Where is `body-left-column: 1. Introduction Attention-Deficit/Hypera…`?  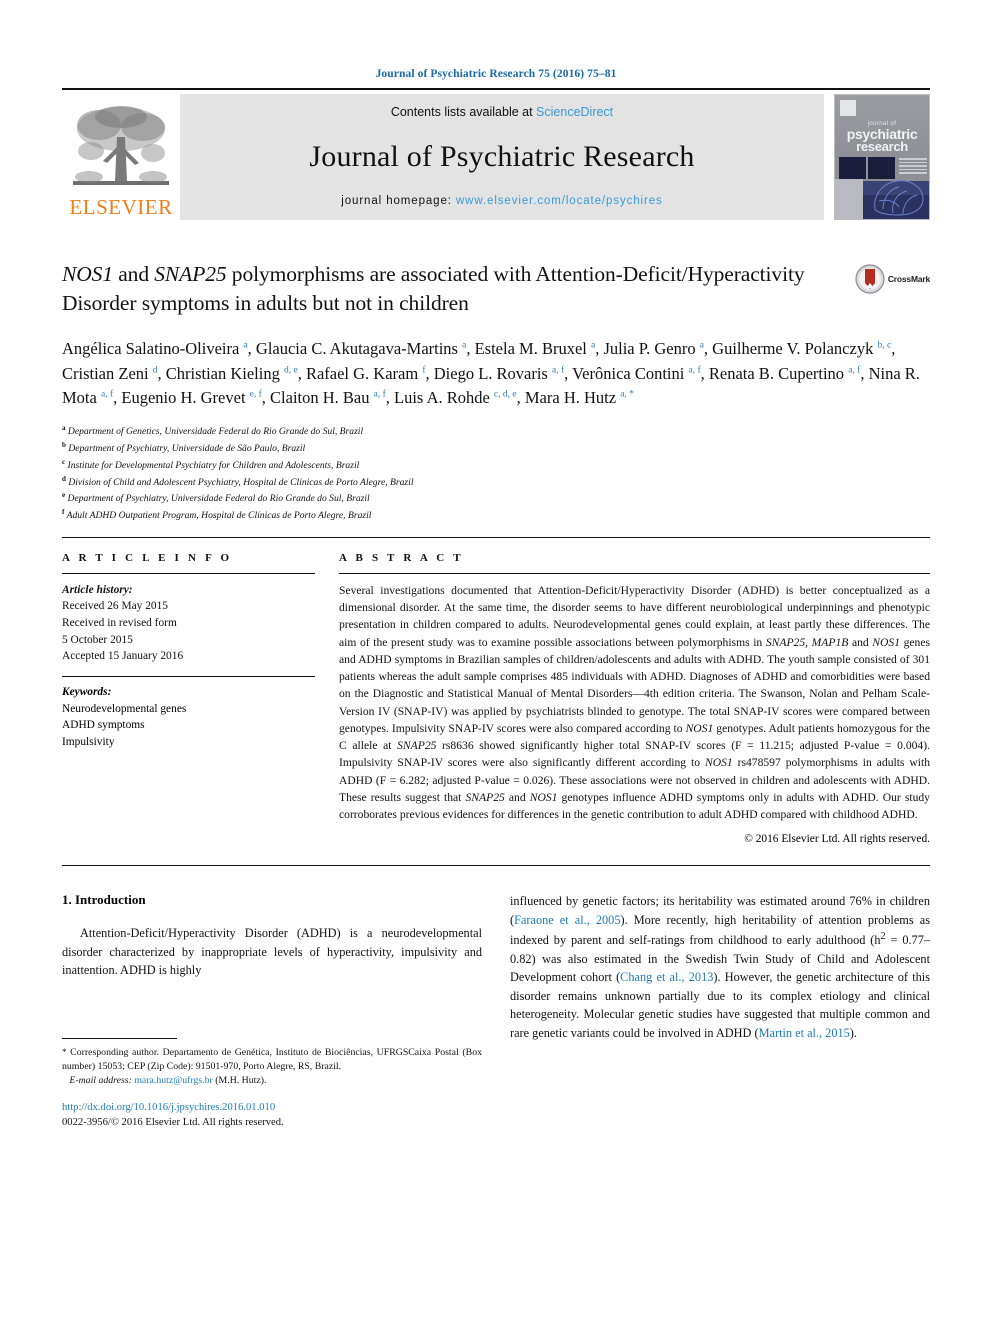 body-left-column: 1. Introduction Attention-Deficit/Hypera… is located at coordinates (272, 1010).